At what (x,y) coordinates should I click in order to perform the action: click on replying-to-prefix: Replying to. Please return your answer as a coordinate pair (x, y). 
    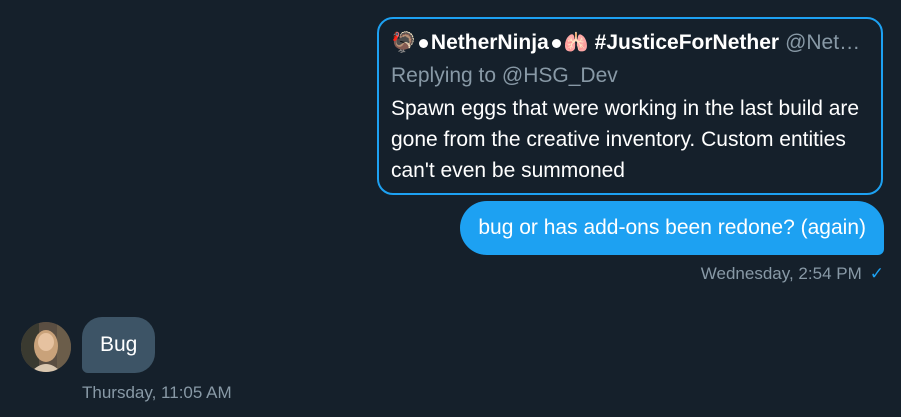
    Looking at the image, I should click on (444, 75).